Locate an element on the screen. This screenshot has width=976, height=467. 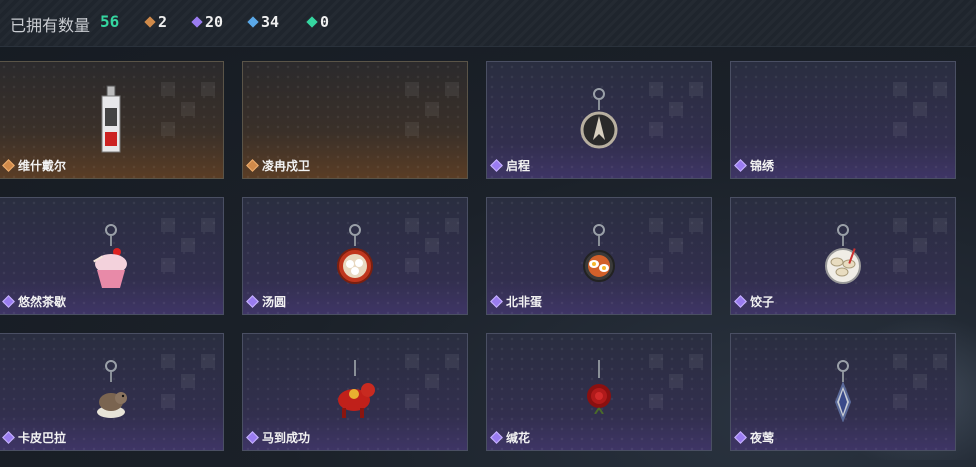
charm-card: 北非蛋 is located at coordinates (599, 256).